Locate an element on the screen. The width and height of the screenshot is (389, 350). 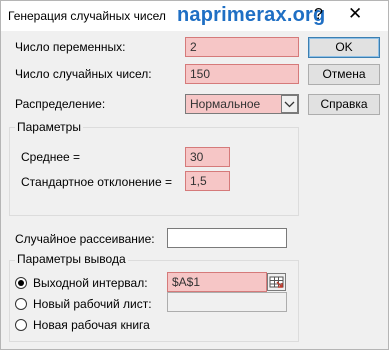
close-icon: ✕ is located at coordinates (355, 14).